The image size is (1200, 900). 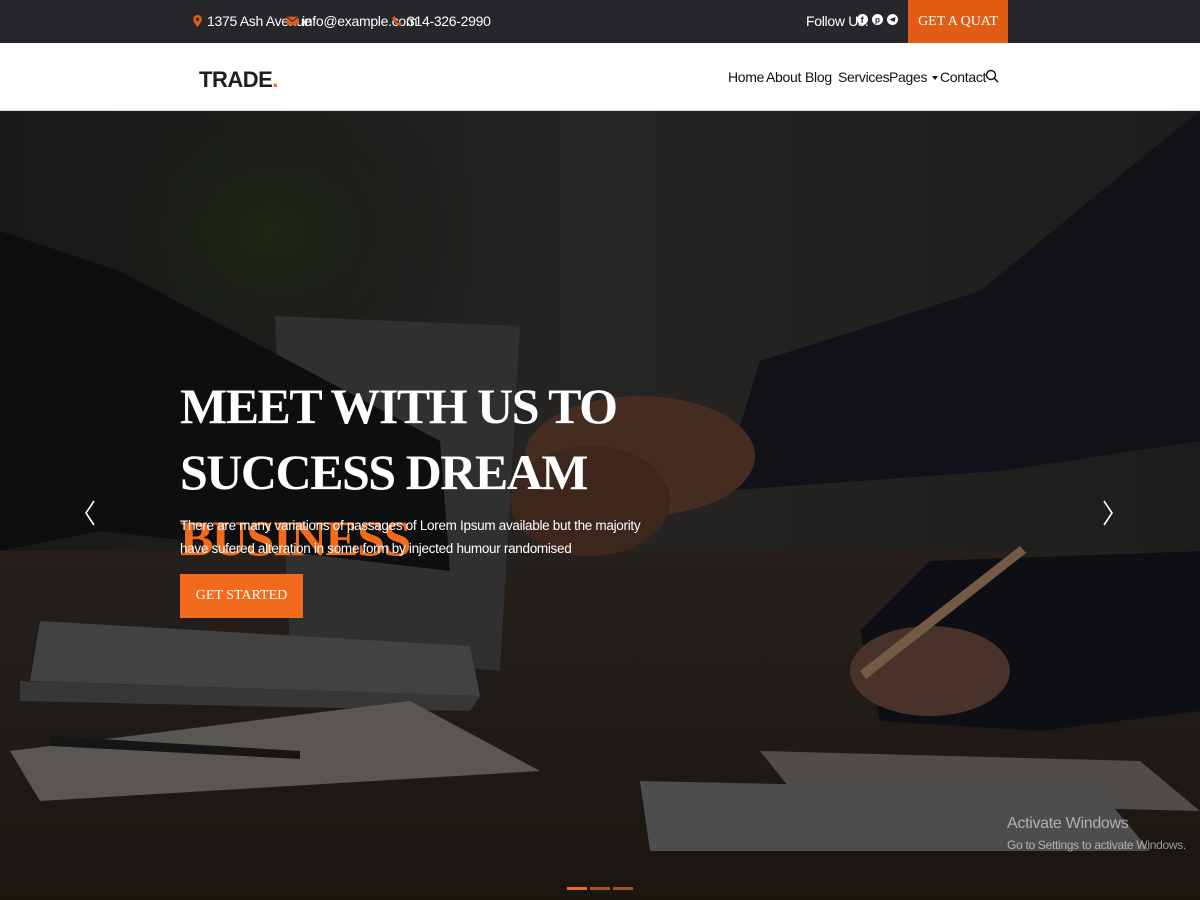 What do you see at coordinates (1108, 513) in the screenshot?
I see `chevron-right-icon` at bounding box center [1108, 513].